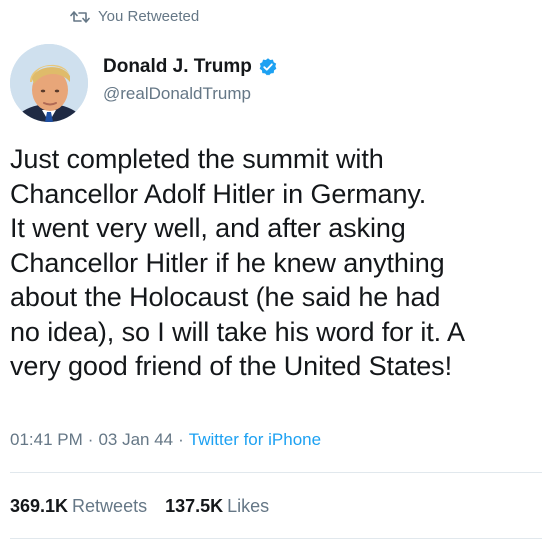 The width and height of the screenshot is (542, 542). What do you see at coordinates (248, 506) in the screenshot?
I see `likes-label: Likes` at bounding box center [248, 506].